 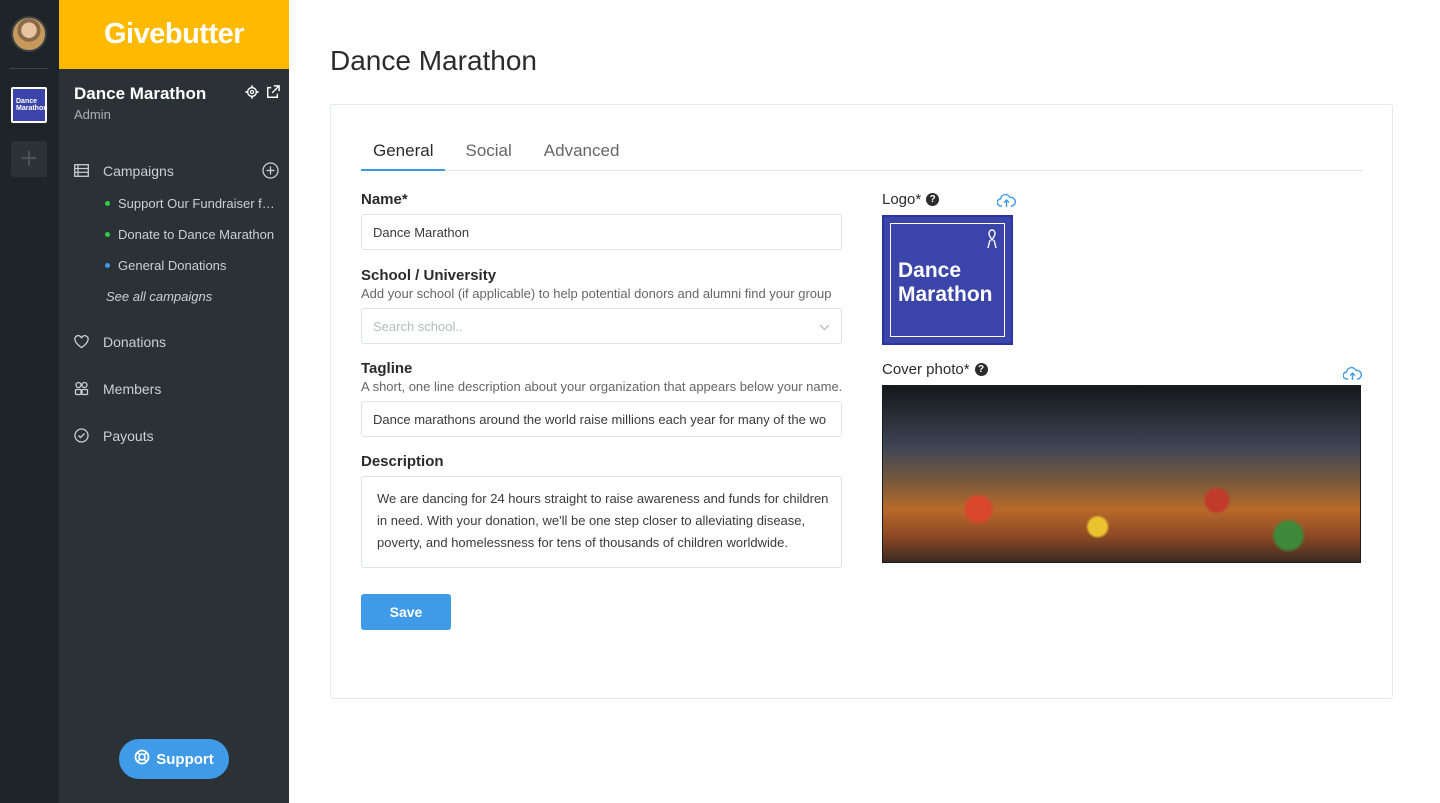 What do you see at coordinates (902, 199) in the screenshot?
I see `logo-label: Logo*` at bounding box center [902, 199].